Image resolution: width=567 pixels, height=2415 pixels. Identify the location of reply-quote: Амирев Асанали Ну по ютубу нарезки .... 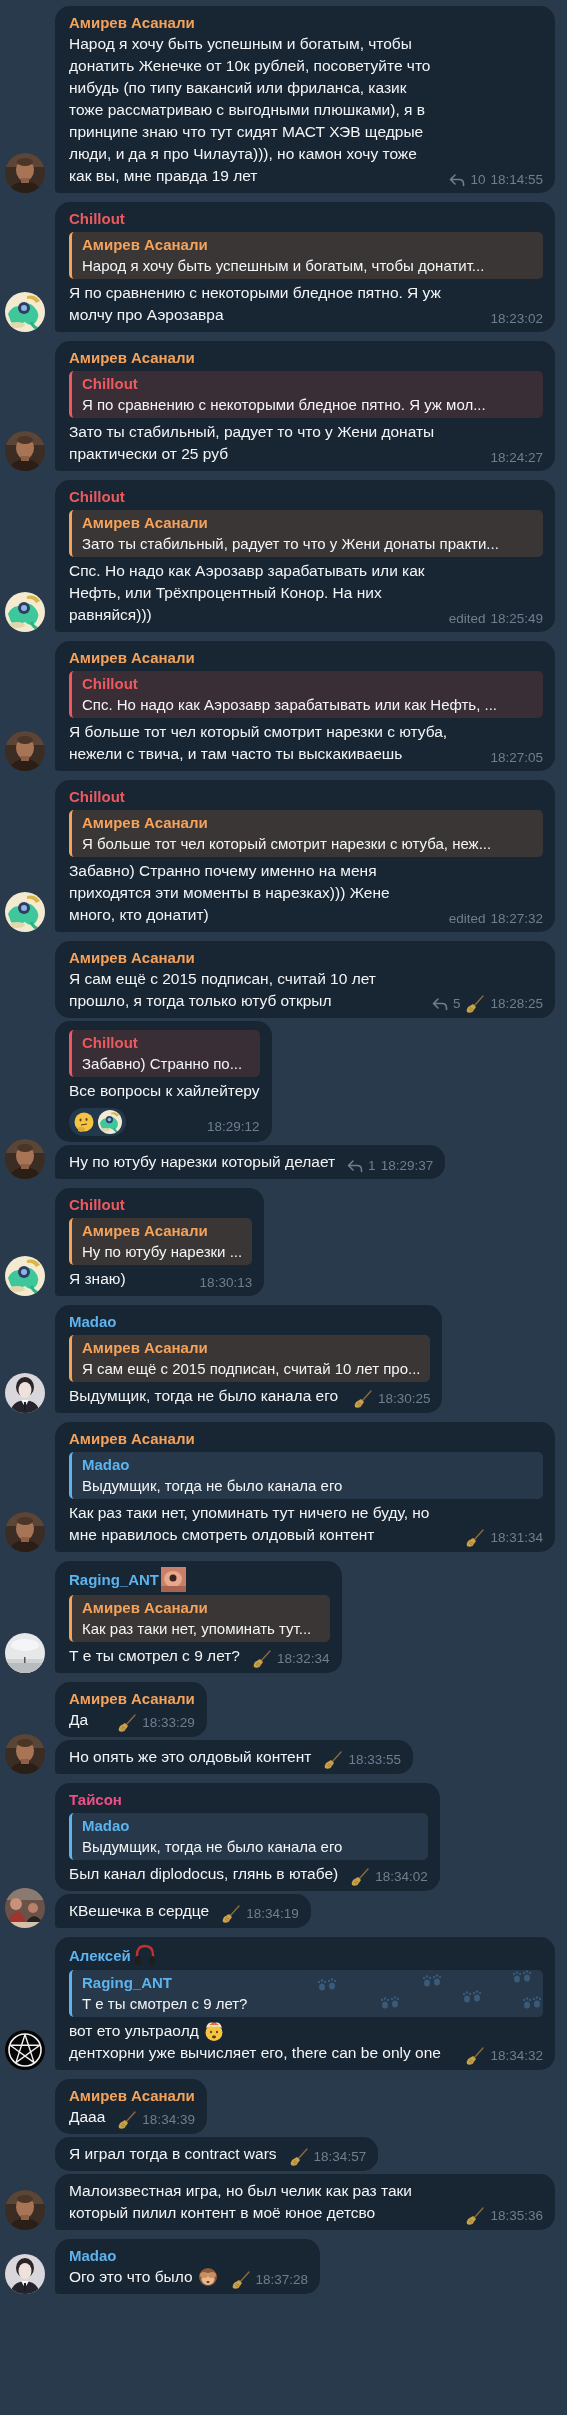
(161, 1241).